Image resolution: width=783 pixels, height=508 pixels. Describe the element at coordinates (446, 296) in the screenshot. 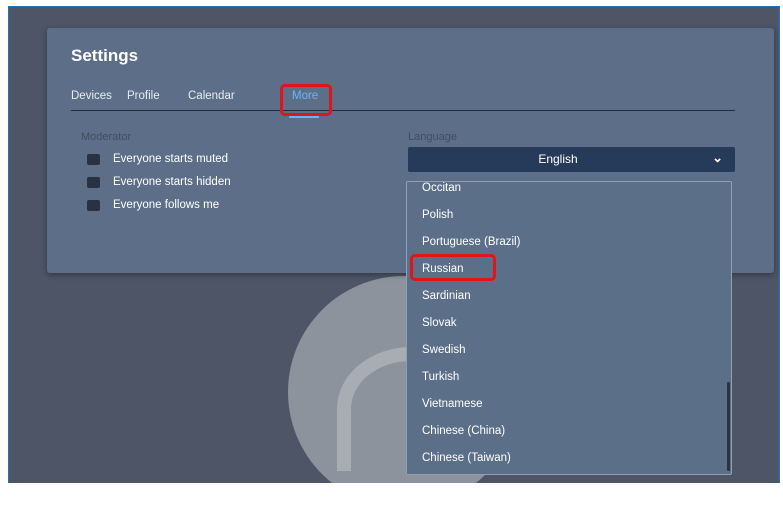

I see `language-option: Sardinian` at that location.